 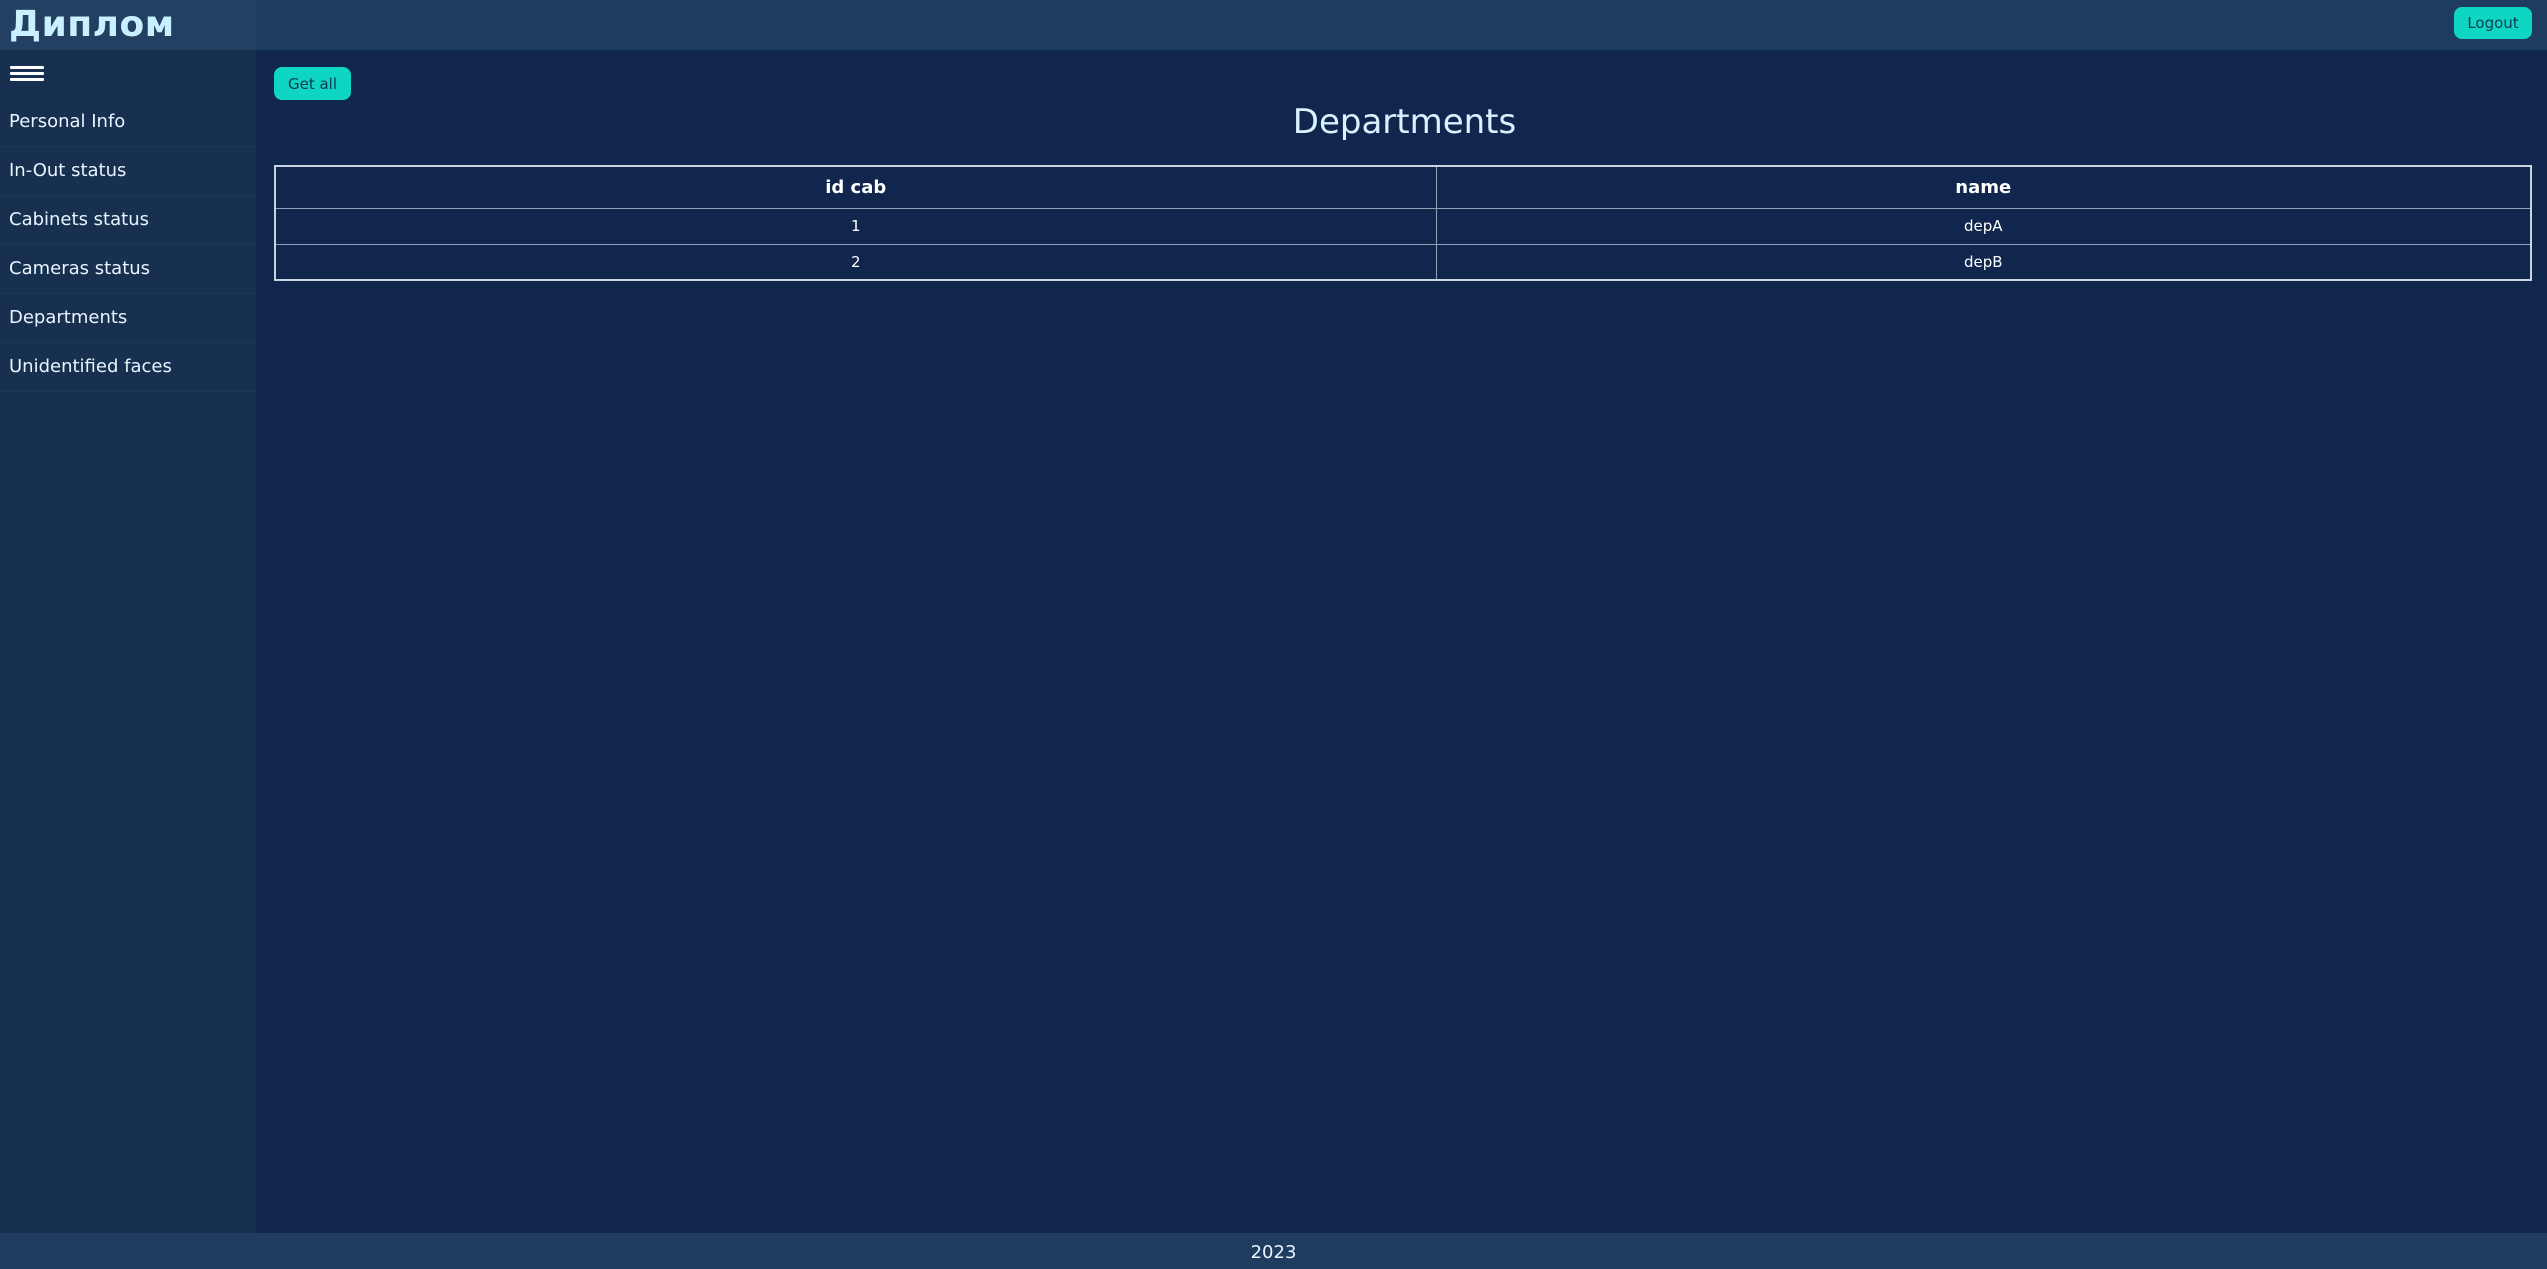 I want to click on departments-table: id cab name 1 depA 2 depB, so click(x=1403, y=223).